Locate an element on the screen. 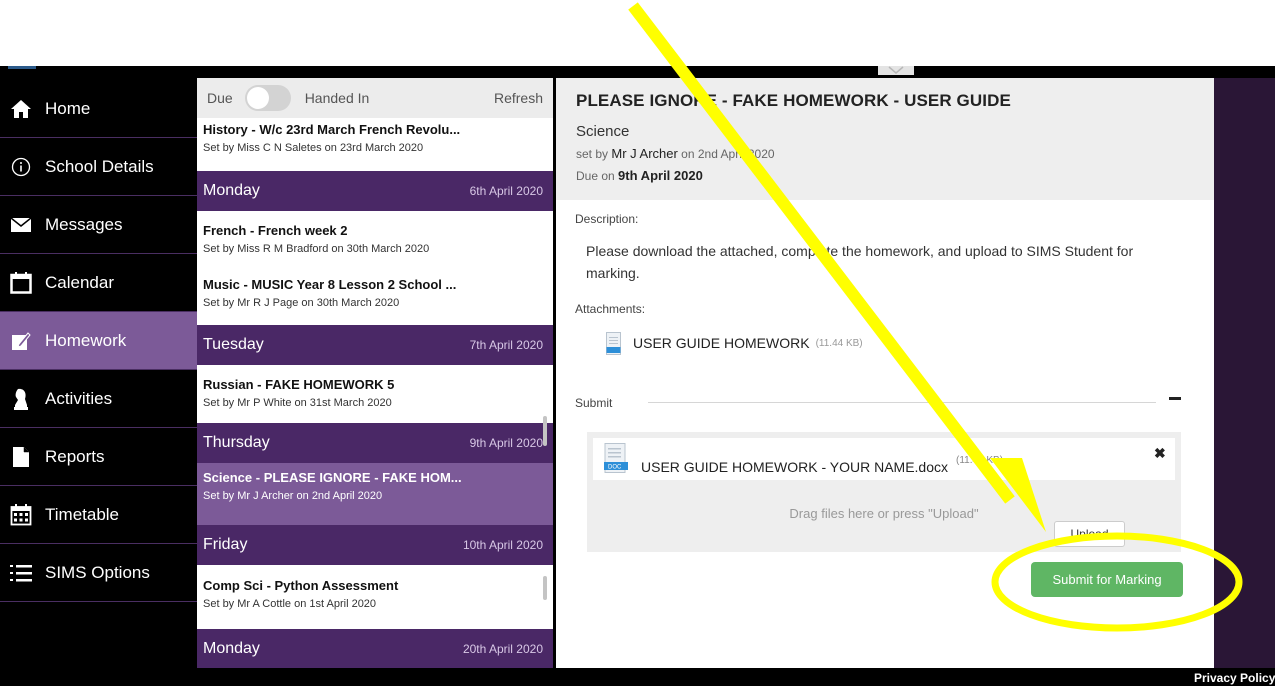 The width and height of the screenshot is (1275, 686). due-date: 9th April 2020 is located at coordinates (660, 175).